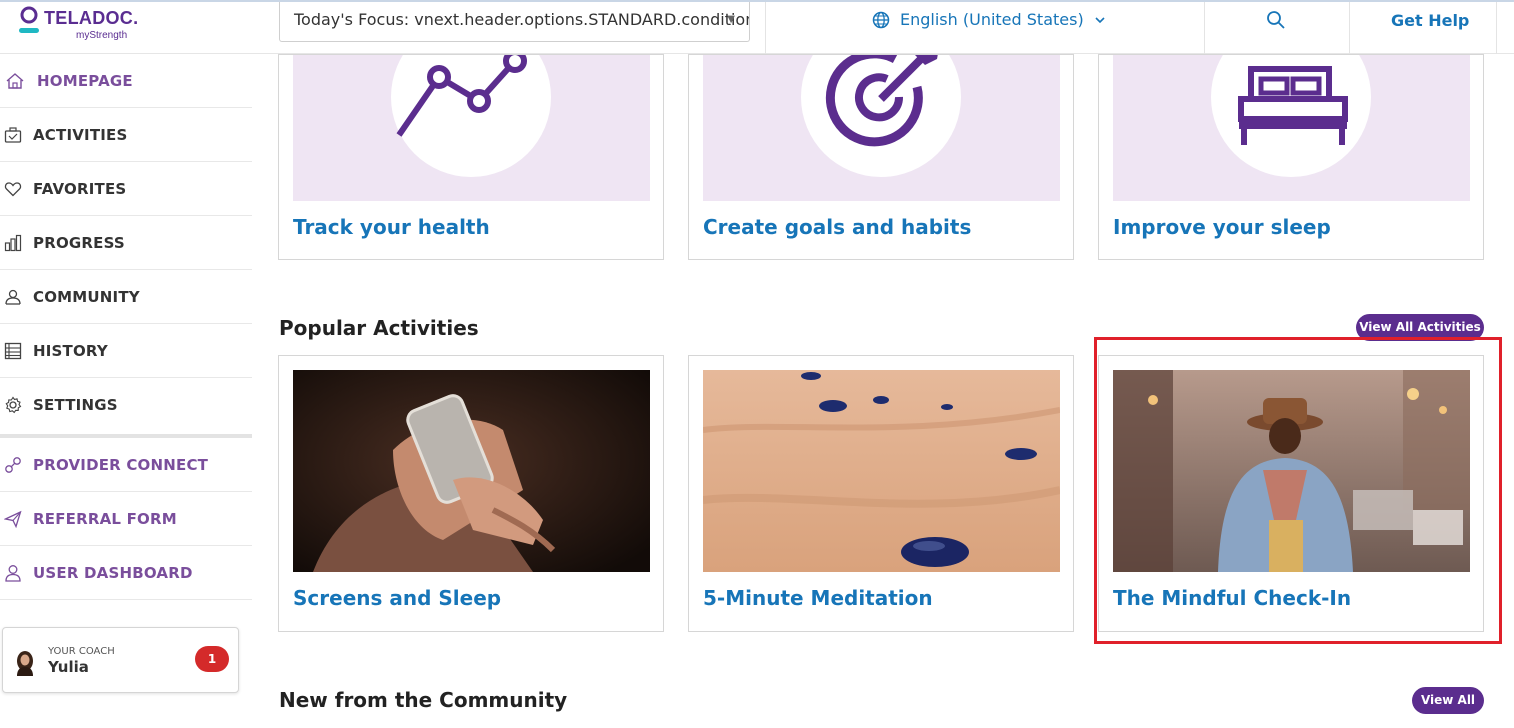 This screenshot has height=728, width=1514. I want to click on user-icon, so click(13, 573).